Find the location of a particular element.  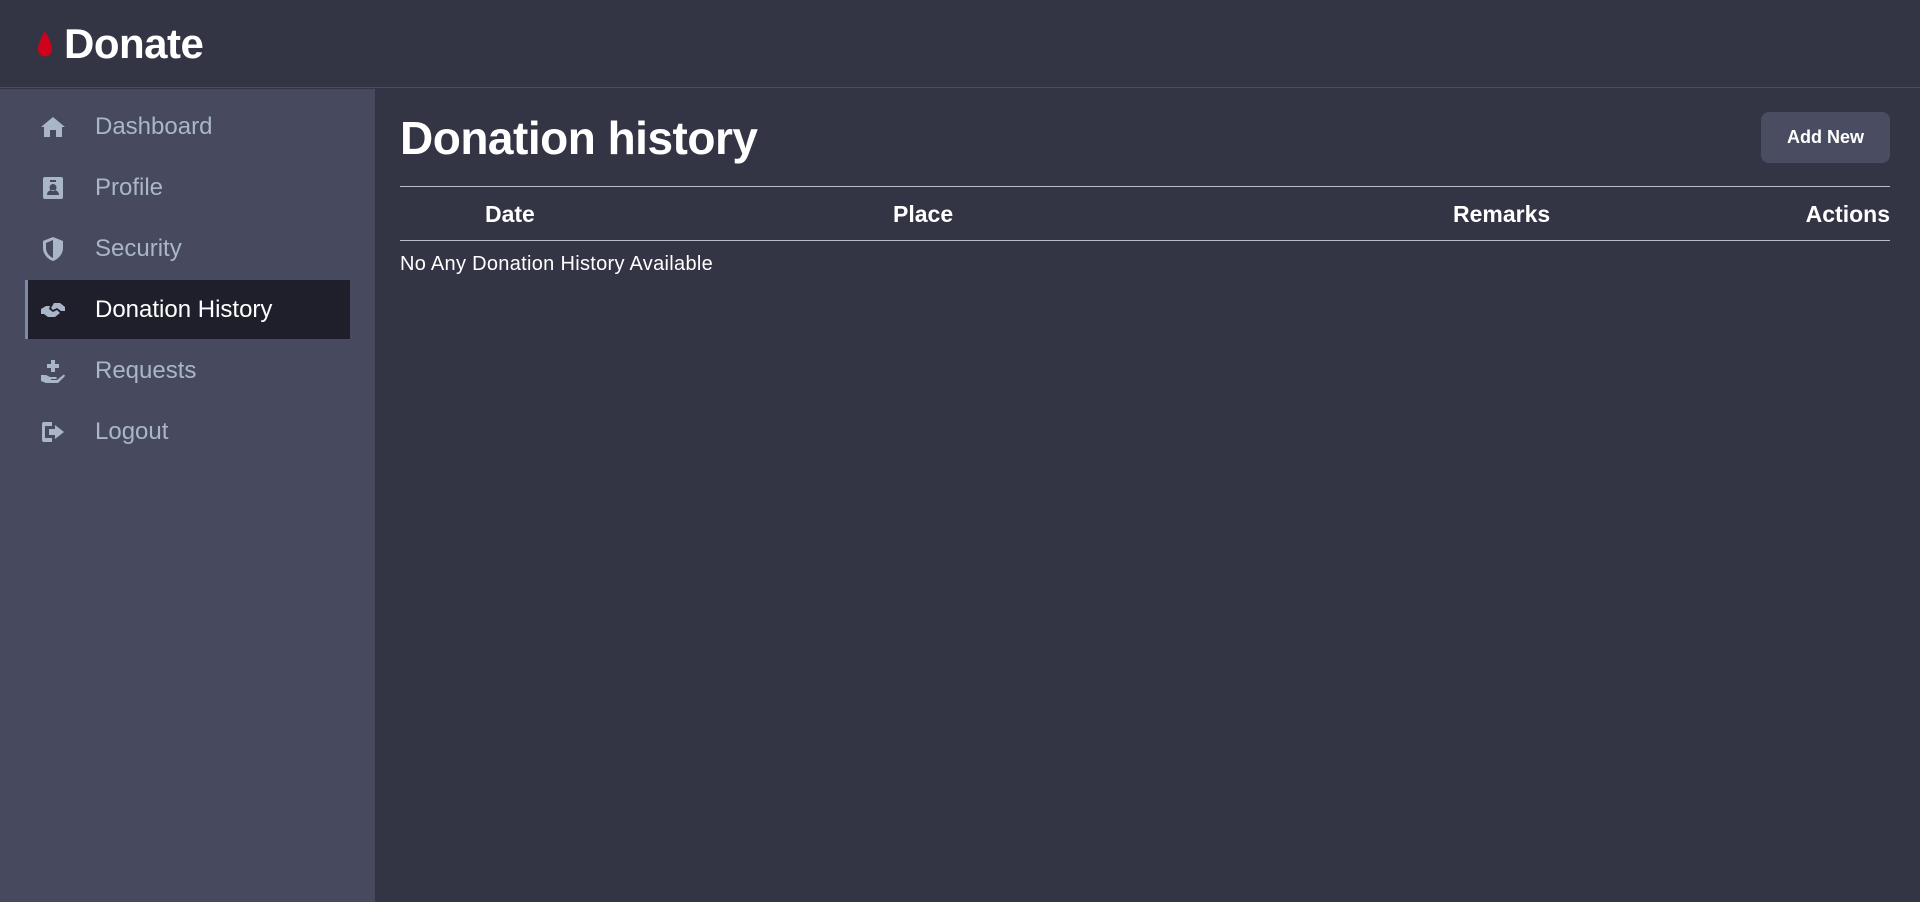

sidebar-item-logout: Logout is located at coordinates (187, 431).